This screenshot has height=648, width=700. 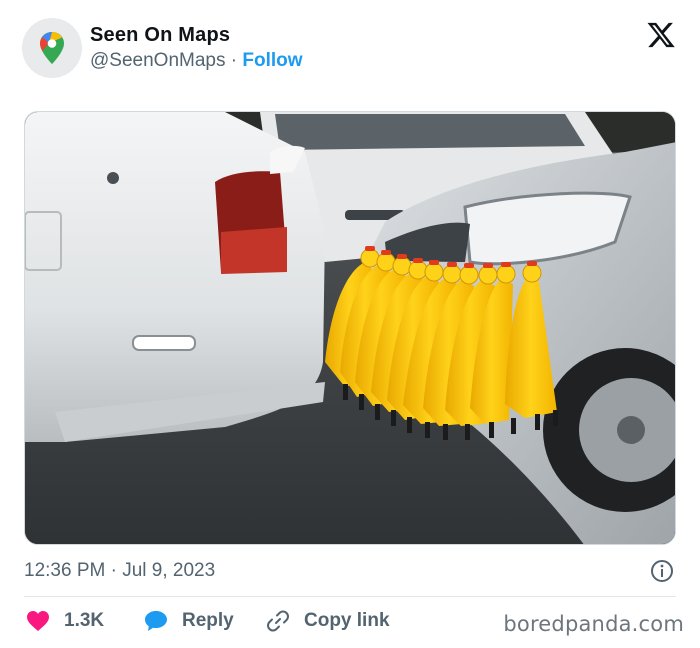 I want to click on copy-link-button: Copy link, so click(x=328, y=621).